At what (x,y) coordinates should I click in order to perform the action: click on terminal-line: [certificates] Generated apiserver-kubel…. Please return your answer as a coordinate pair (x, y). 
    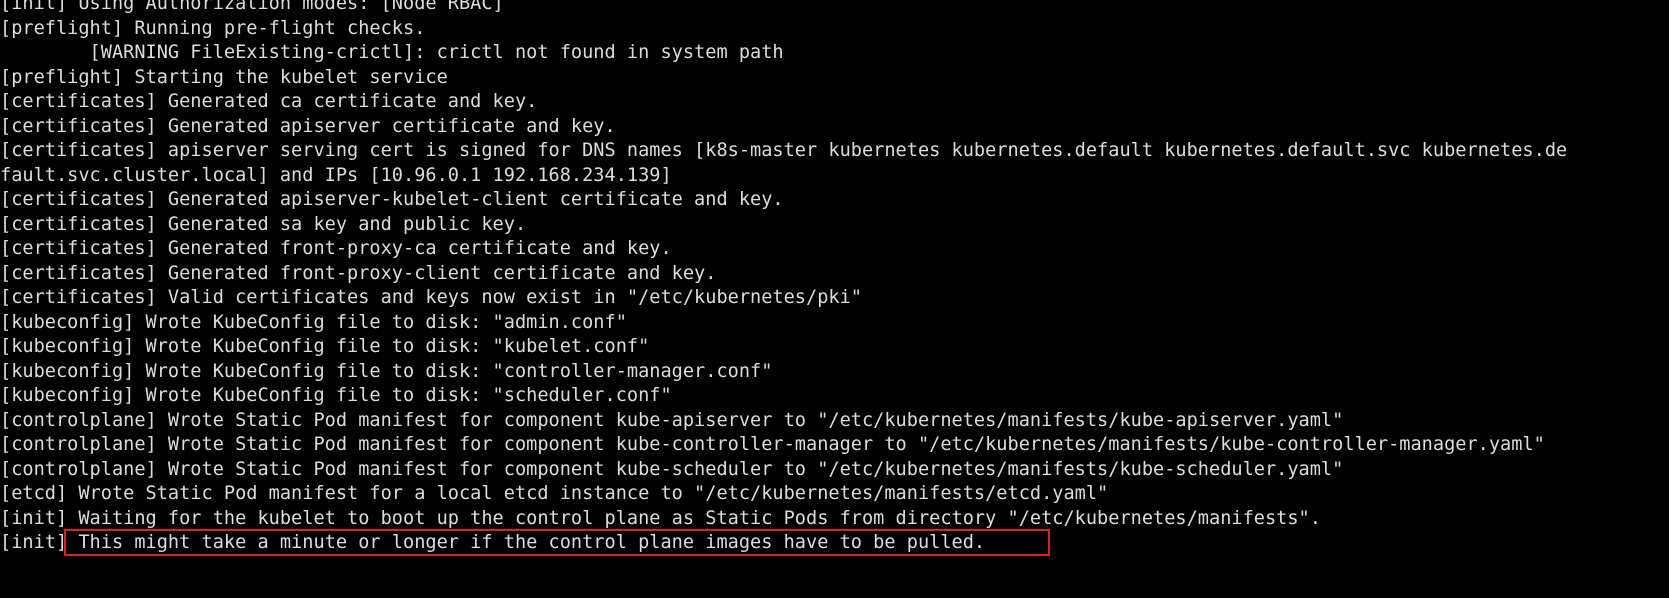
    Looking at the image, I should click on (392, 199).